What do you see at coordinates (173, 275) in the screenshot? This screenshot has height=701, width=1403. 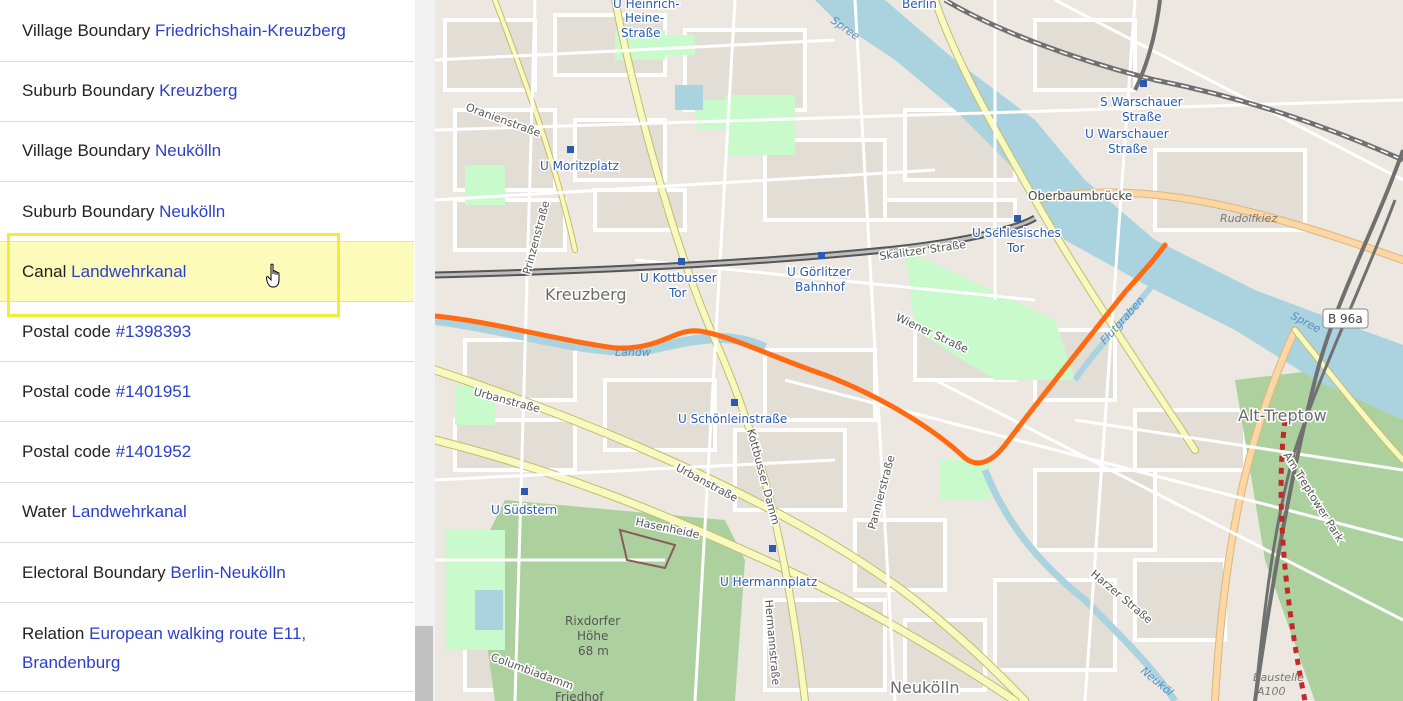 I see `hover-highlight-frame` at bounding box center [173, 275].